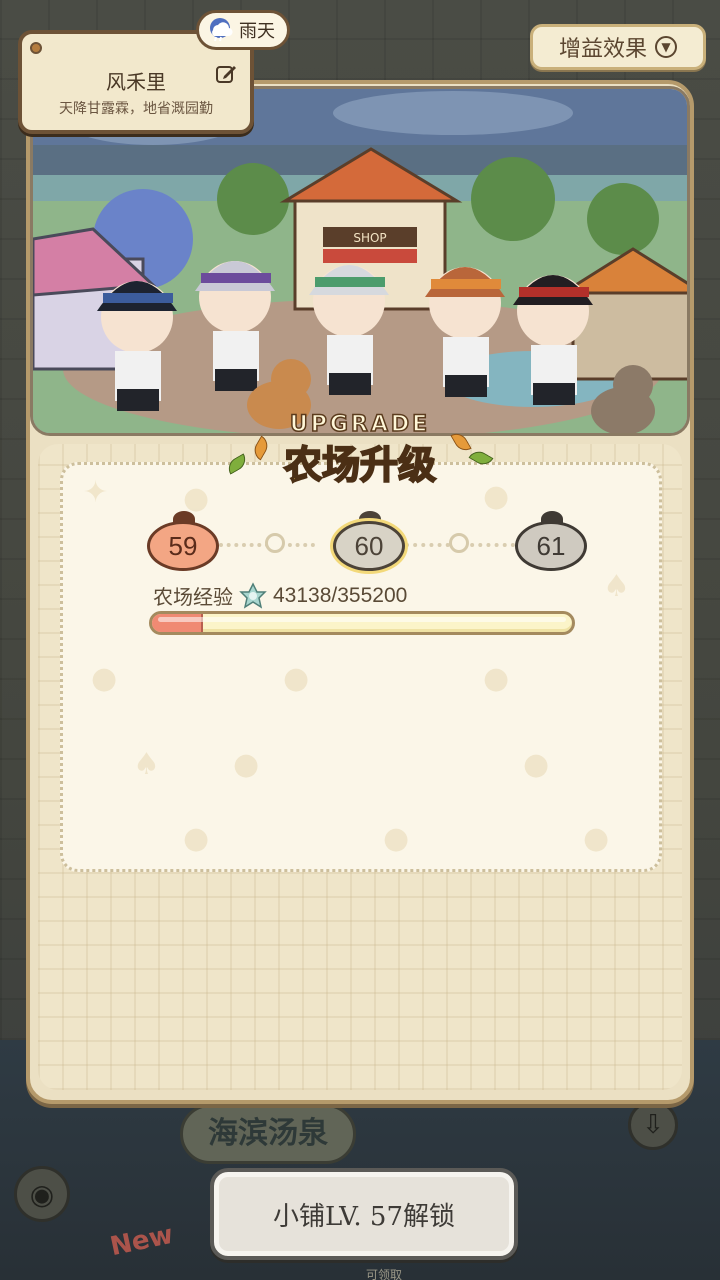  I want to click on weather-tag: 雨天, so click(243, 30).